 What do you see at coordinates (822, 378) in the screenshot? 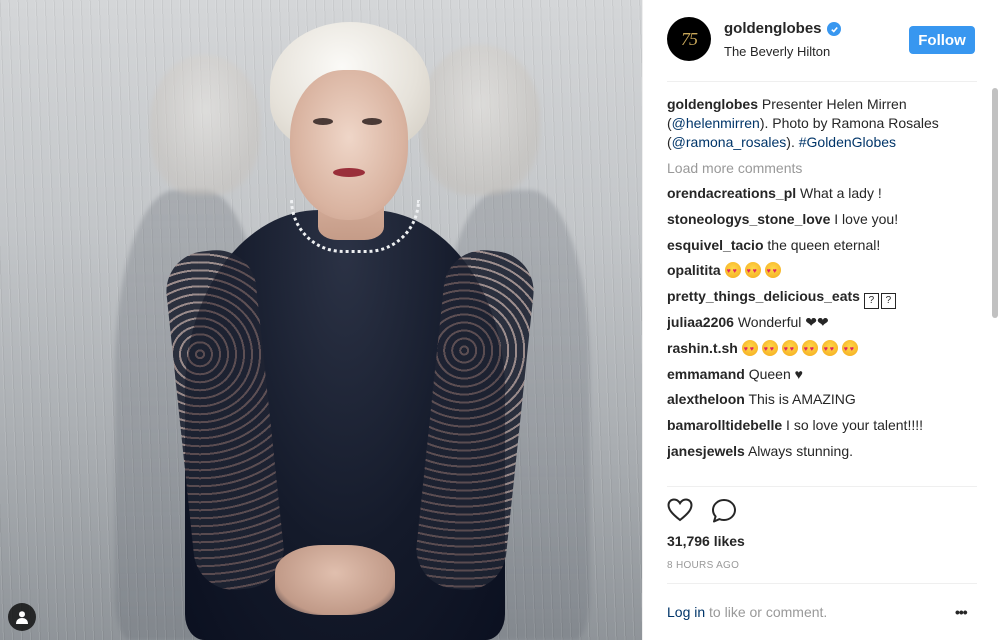
I see `comment-row: emmamand Queen ♥` at bounding box center [822, 378].